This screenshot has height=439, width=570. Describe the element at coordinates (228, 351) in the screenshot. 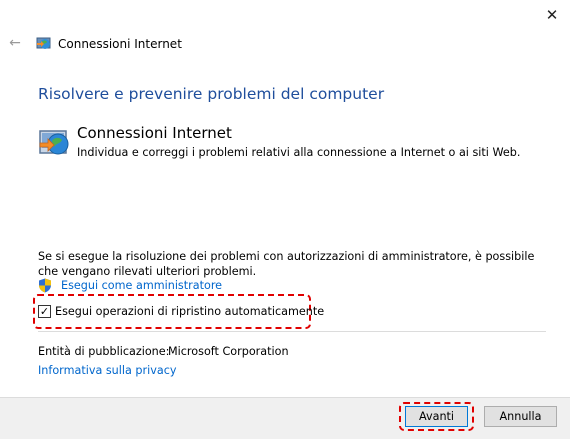

I see `publisher-value: Microsoft Corporation` at that location.